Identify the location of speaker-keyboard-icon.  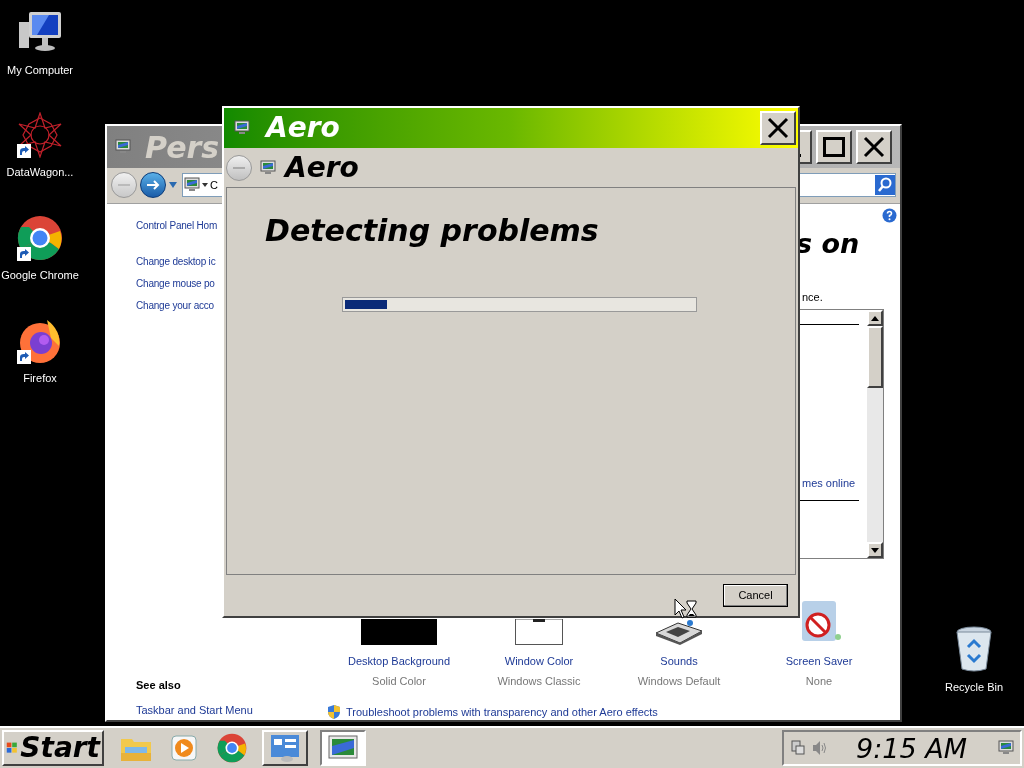
(679, 631).